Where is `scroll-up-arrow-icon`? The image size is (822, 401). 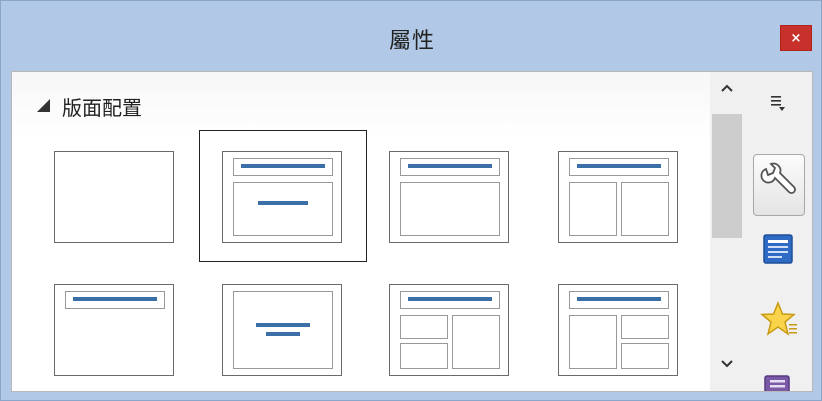 scroll-up-arrow-icon is located at coordinates (727, 90).